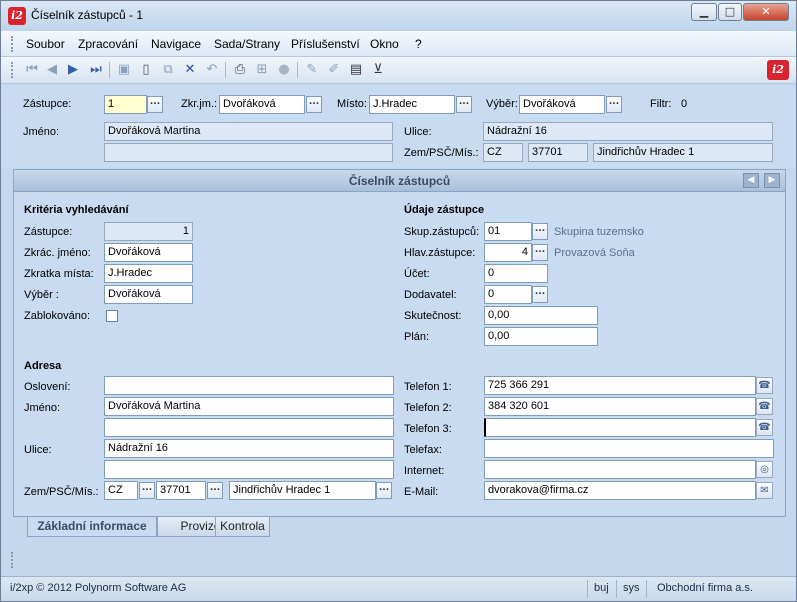 The image size is (797, 602). Describe the element at coordinates (503, 152) in the screenshot. I see `zem-field: CZ` at that location.